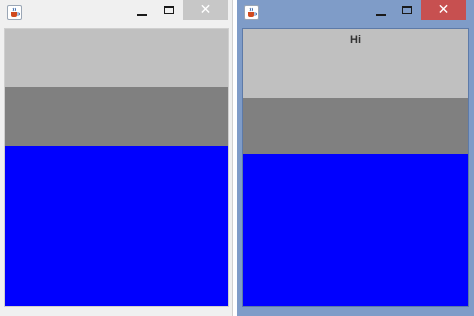 This screenshot has height=316, width=474. What do you see at coordinates (355, 13) in the screenshot?
I see `right-window-titlebar: ✕` at bounding box center [355, 13].